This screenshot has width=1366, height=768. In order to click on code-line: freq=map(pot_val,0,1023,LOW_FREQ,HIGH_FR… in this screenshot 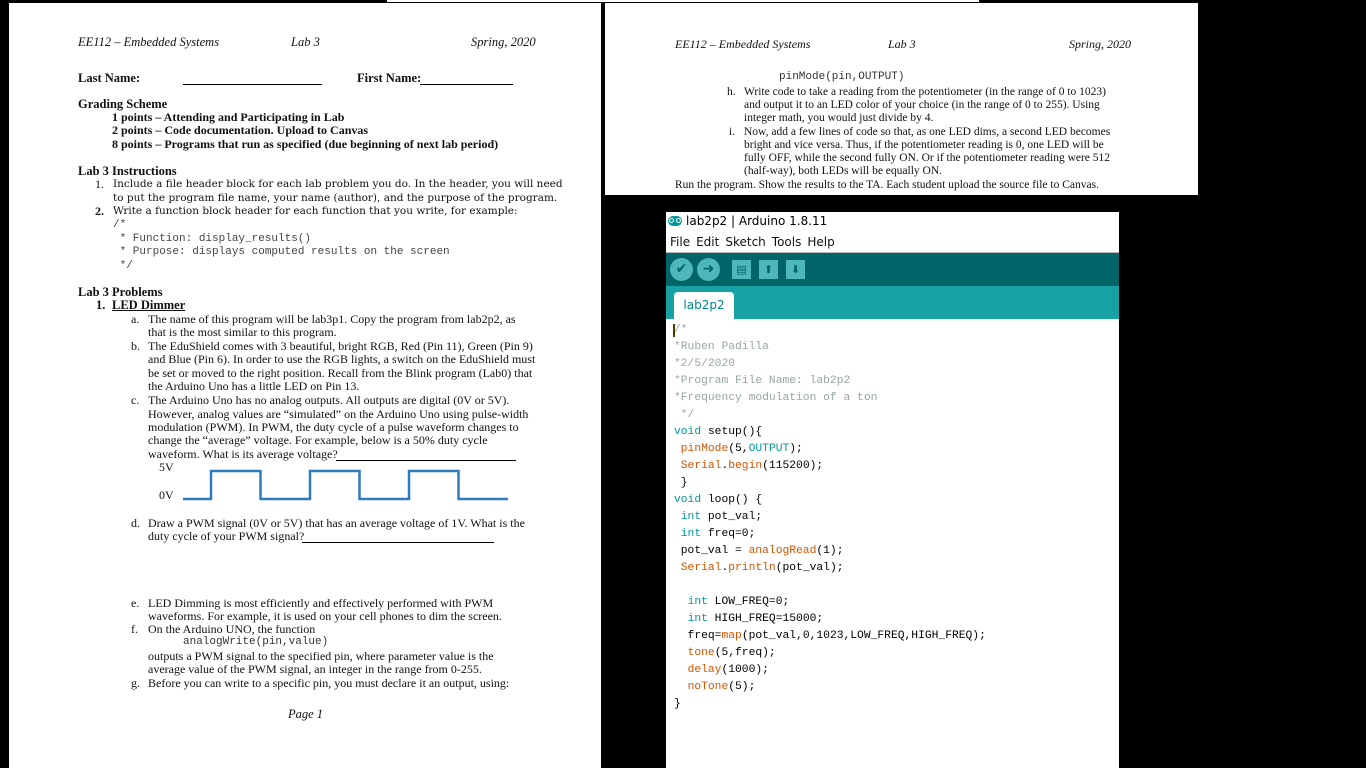, I will do `click(830, 636)`.